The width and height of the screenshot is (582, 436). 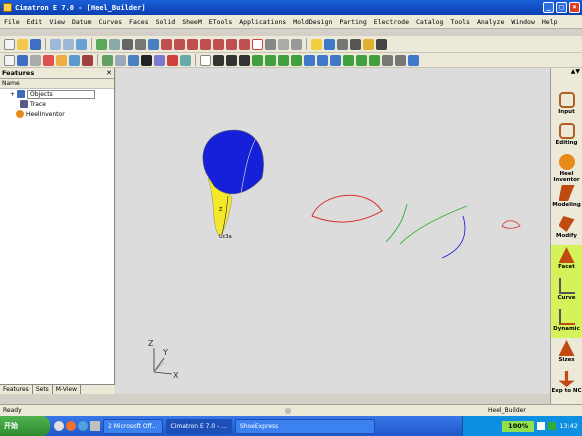 What do you see at coordinates (114, 44) in the screenshot?
I see `select-icon` at bounding box center [114, 44].